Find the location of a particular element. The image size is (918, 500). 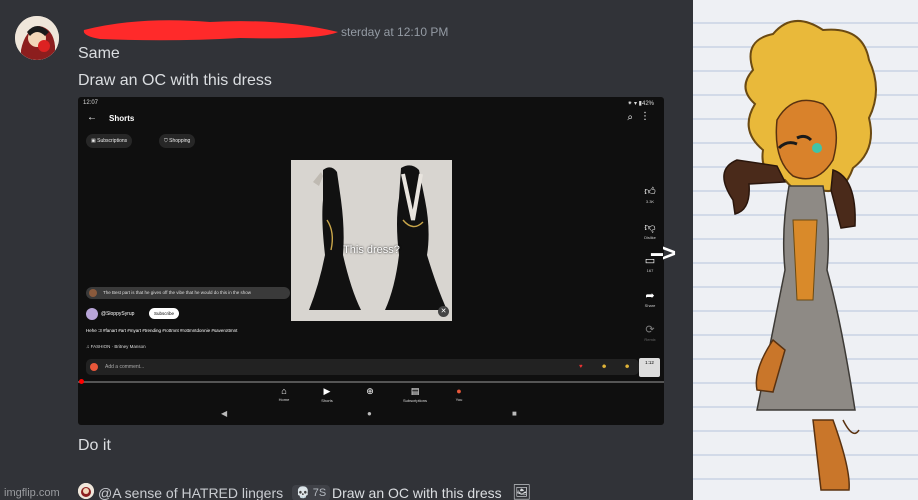

music-link: ♫ FASHION · Britney Manson is located at coordinates (116, 346).